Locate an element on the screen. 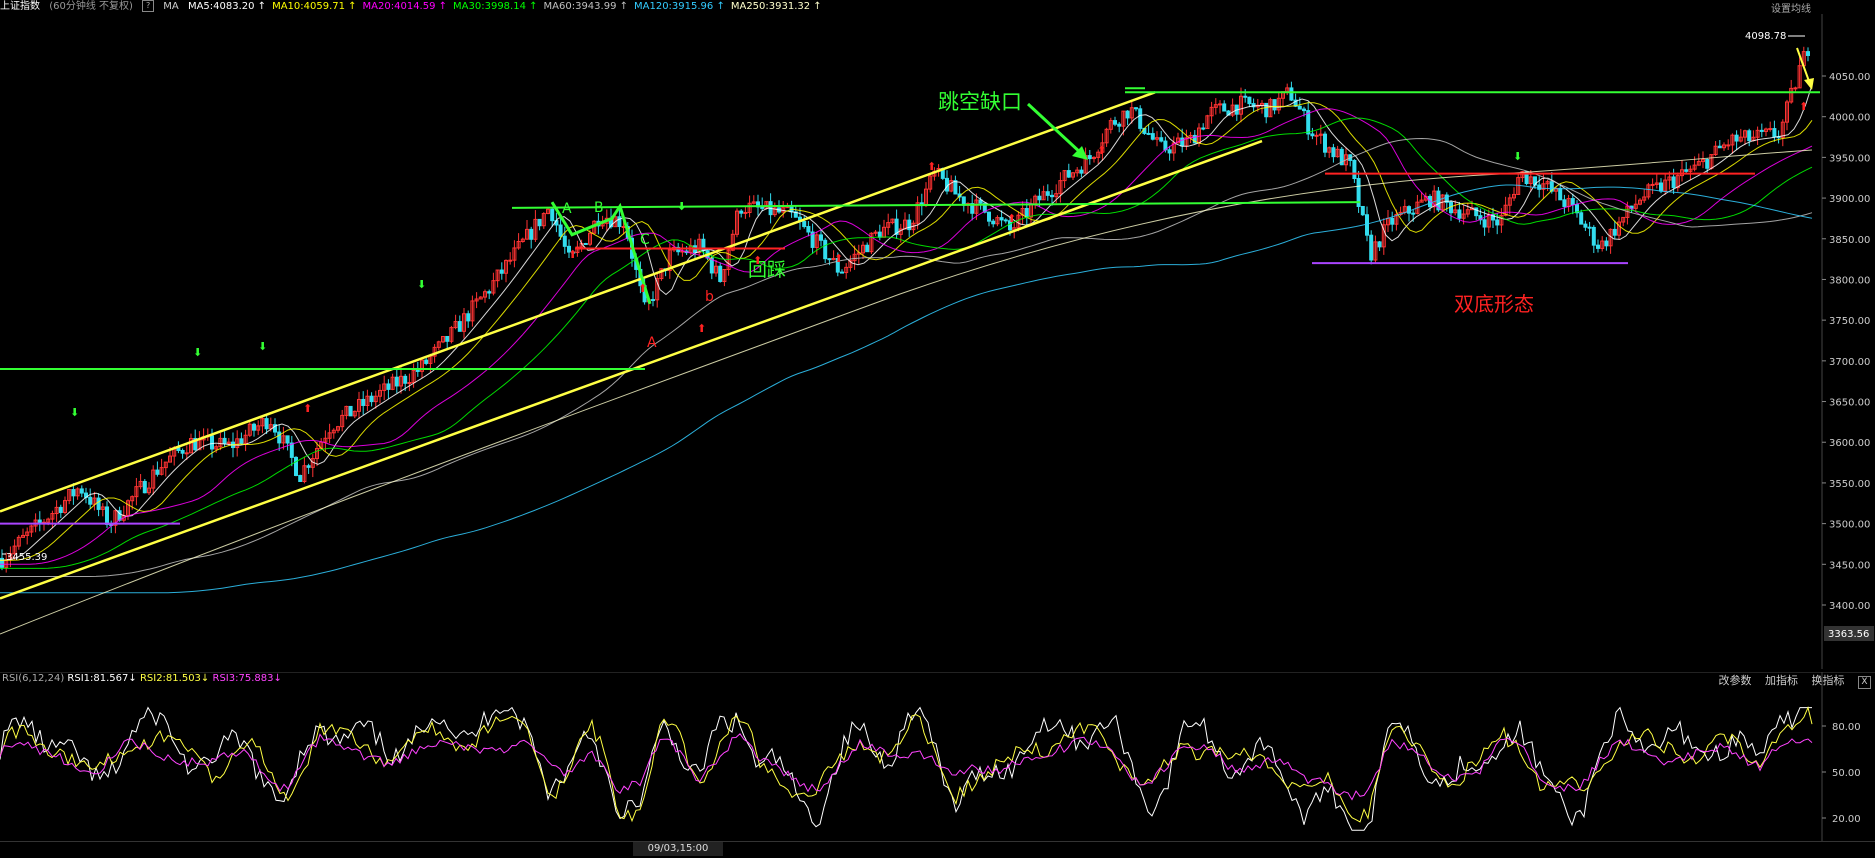 This screenshot has height=858, width=1875. ma-value: MA5:4083.20 ↑ is located at coordinates (227, 6).